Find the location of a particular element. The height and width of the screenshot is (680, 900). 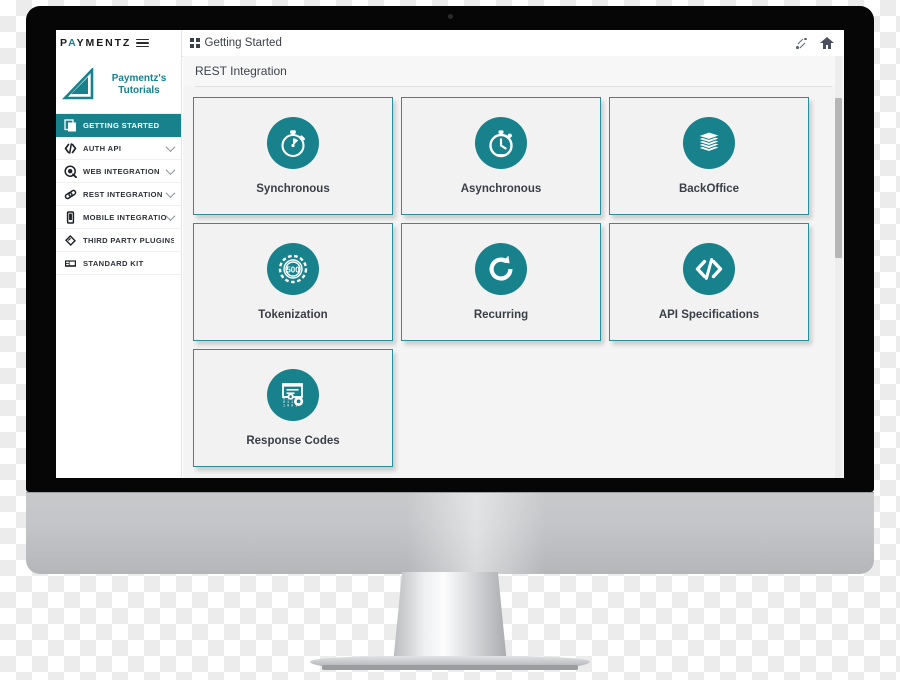

poker-chip-icon: 500 is located at coordinates (293, 269).